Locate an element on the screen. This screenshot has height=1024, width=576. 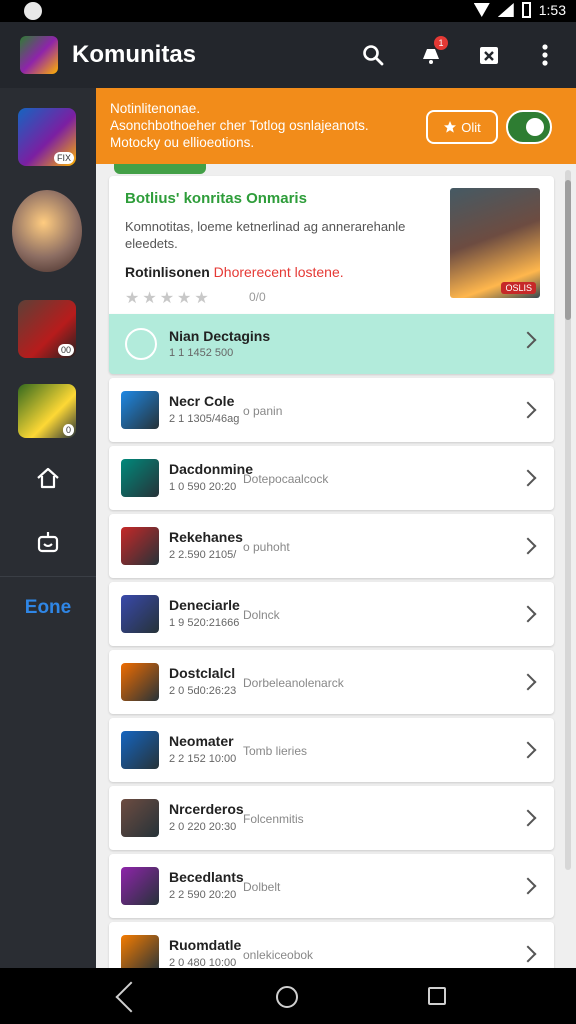
list-item: Dacdonmine 1 0 590 20:20 Dotepocaalcock is located at coordinates (331, 478).